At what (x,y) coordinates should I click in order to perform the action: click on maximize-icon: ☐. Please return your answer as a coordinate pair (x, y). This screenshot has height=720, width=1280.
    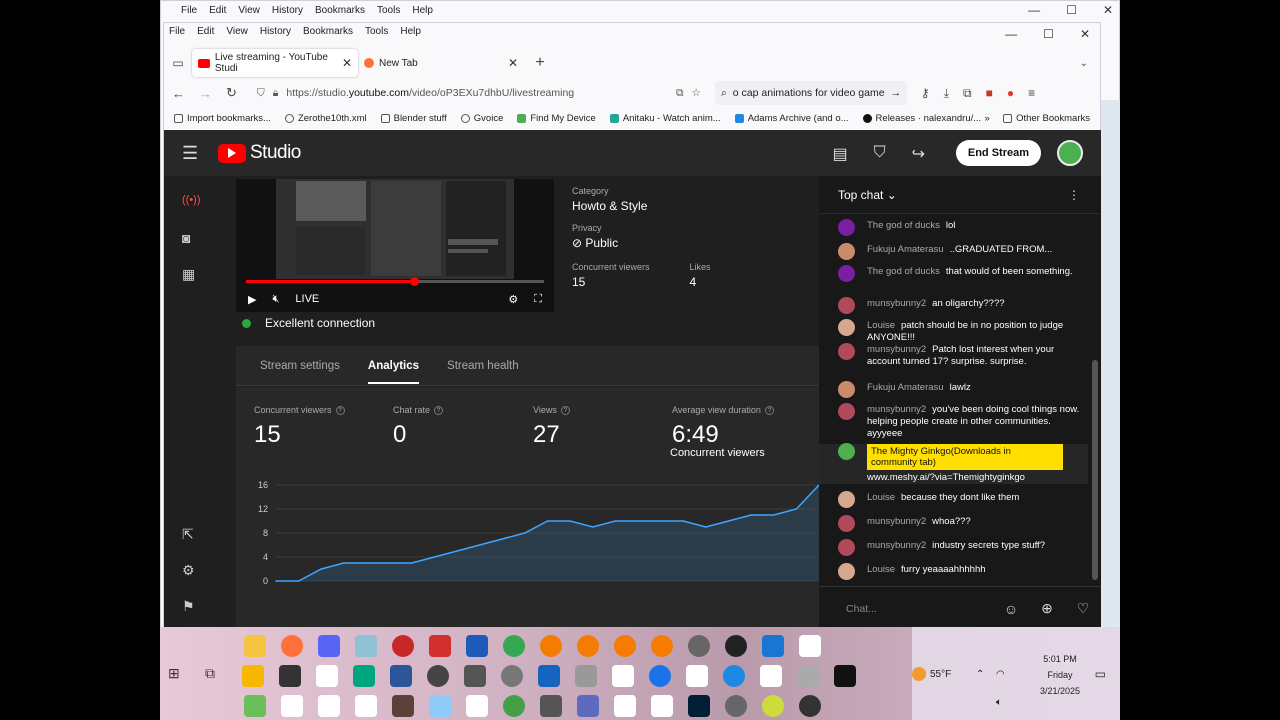
    Looking at the image, I should click on (1048, 34).